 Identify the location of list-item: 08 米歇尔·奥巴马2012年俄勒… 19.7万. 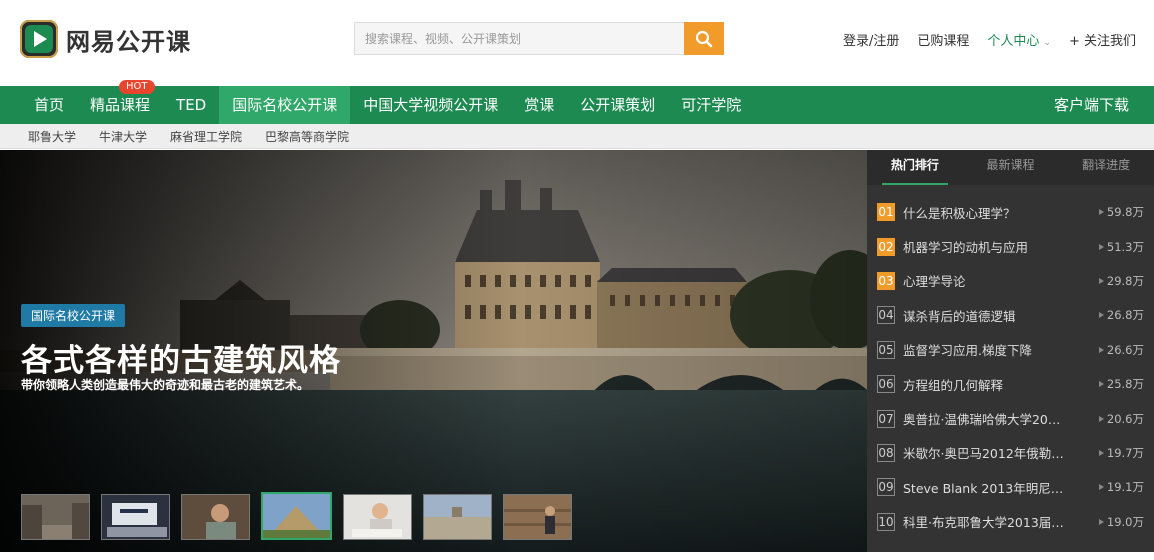
(1010, 453).